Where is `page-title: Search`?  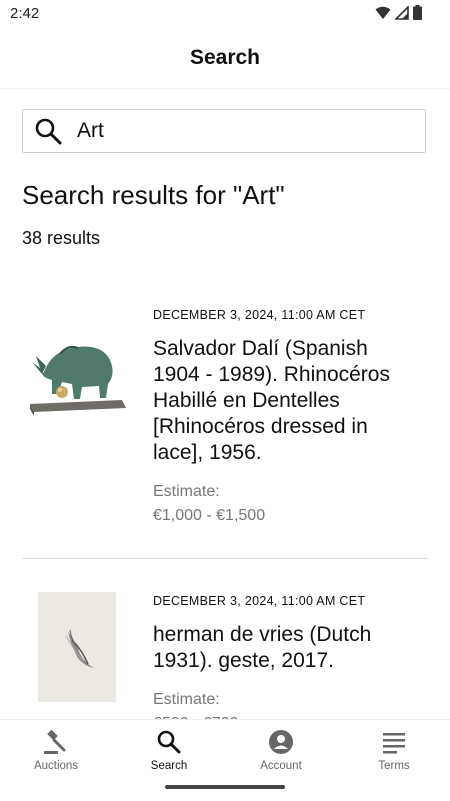
page-title: Search is located at coordinates (225, 57).